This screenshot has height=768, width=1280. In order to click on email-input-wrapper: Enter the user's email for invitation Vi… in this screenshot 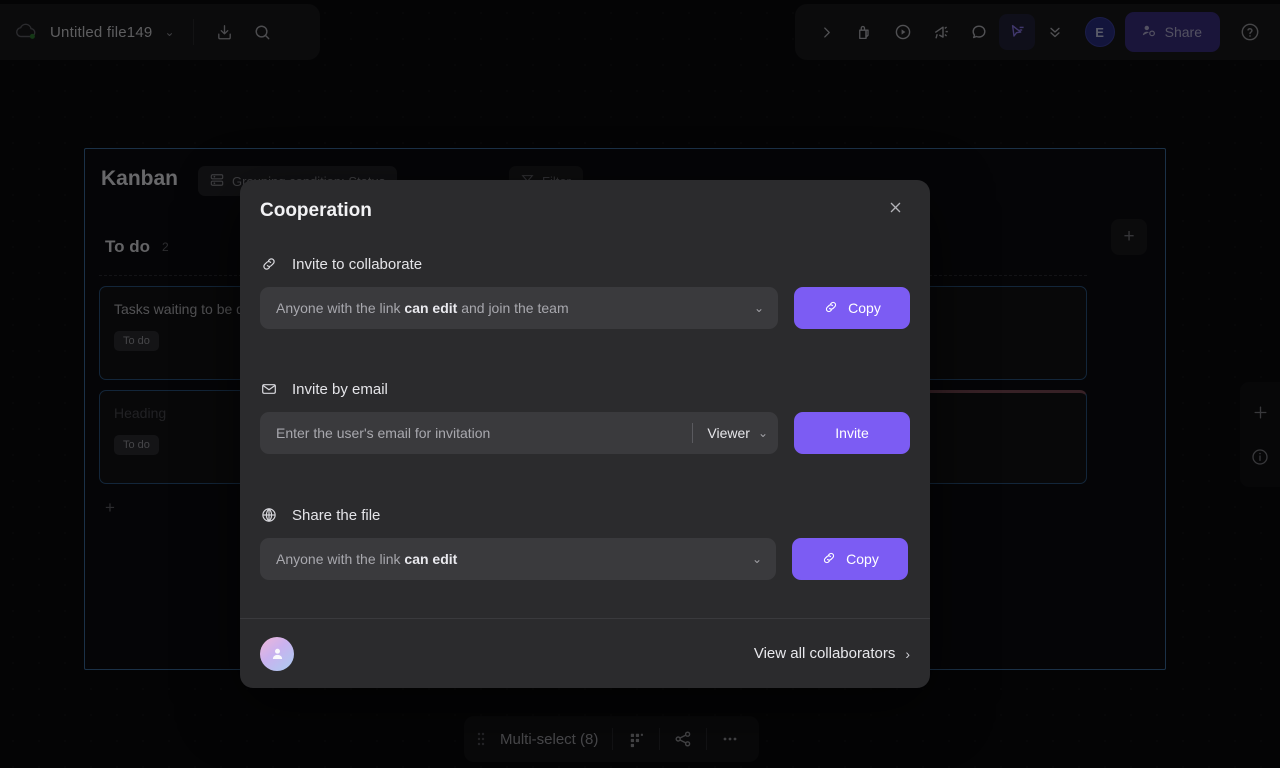, I will do `click(519, 433)`.